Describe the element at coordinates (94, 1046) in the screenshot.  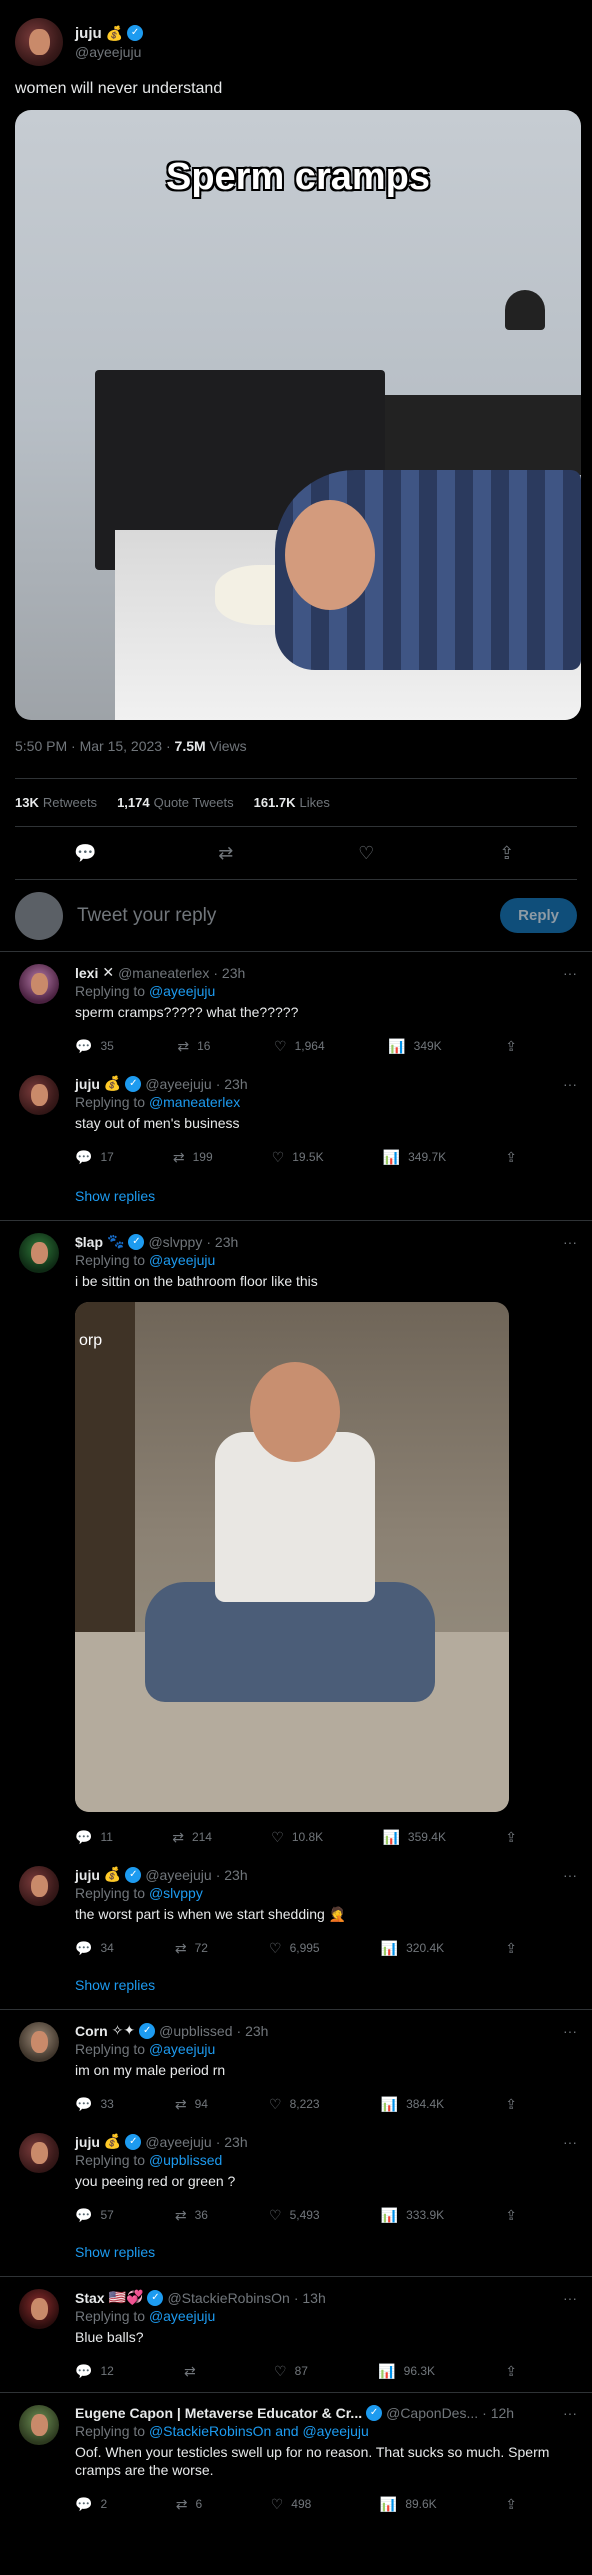
I see `reply-count: 💬 35` at that location.